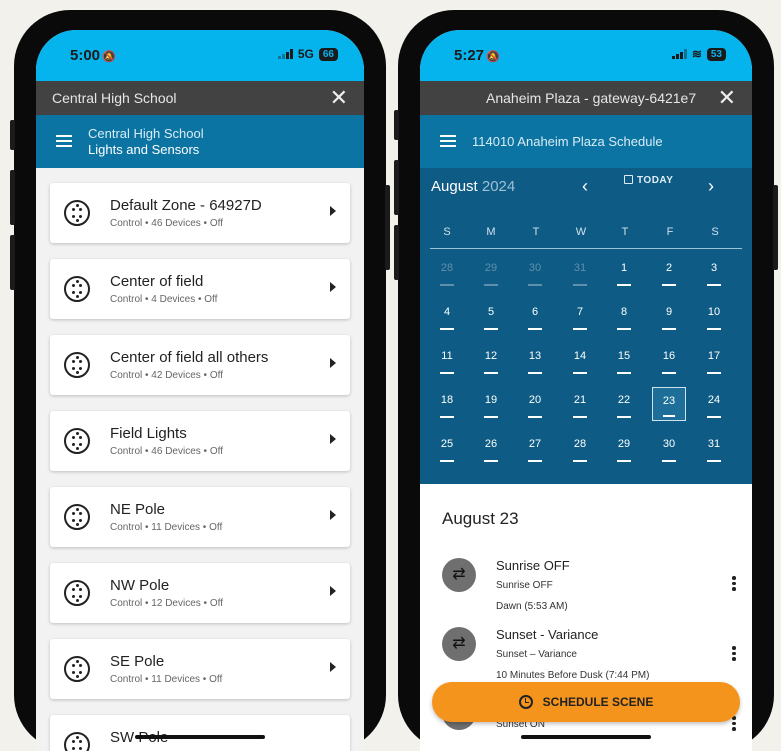  I want to click on weekday-label: W, so click(581, 232).